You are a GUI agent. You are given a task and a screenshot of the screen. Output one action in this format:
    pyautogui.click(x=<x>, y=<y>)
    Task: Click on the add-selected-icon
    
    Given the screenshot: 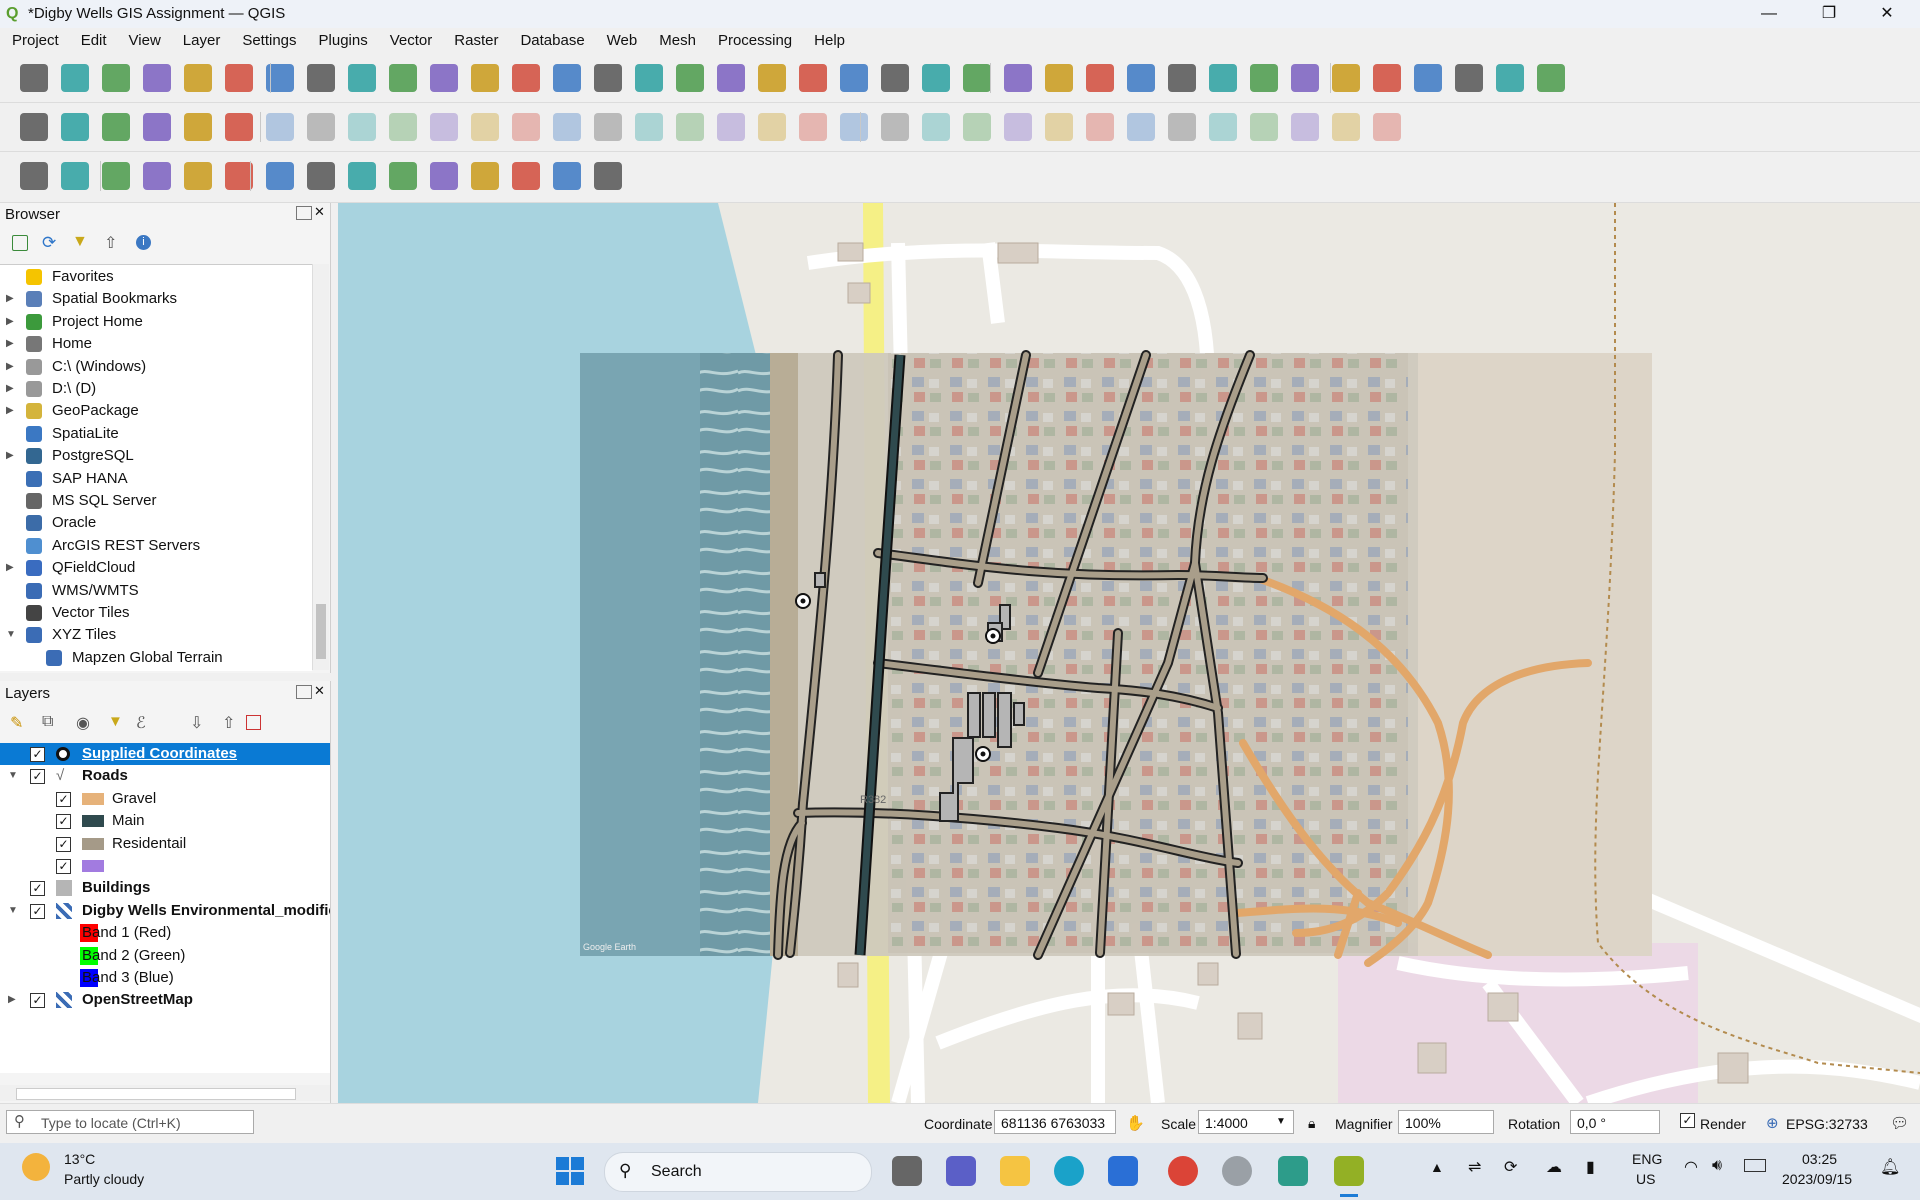 What is the action you would take?
    pyautogui.click(x=20, y=243)
    